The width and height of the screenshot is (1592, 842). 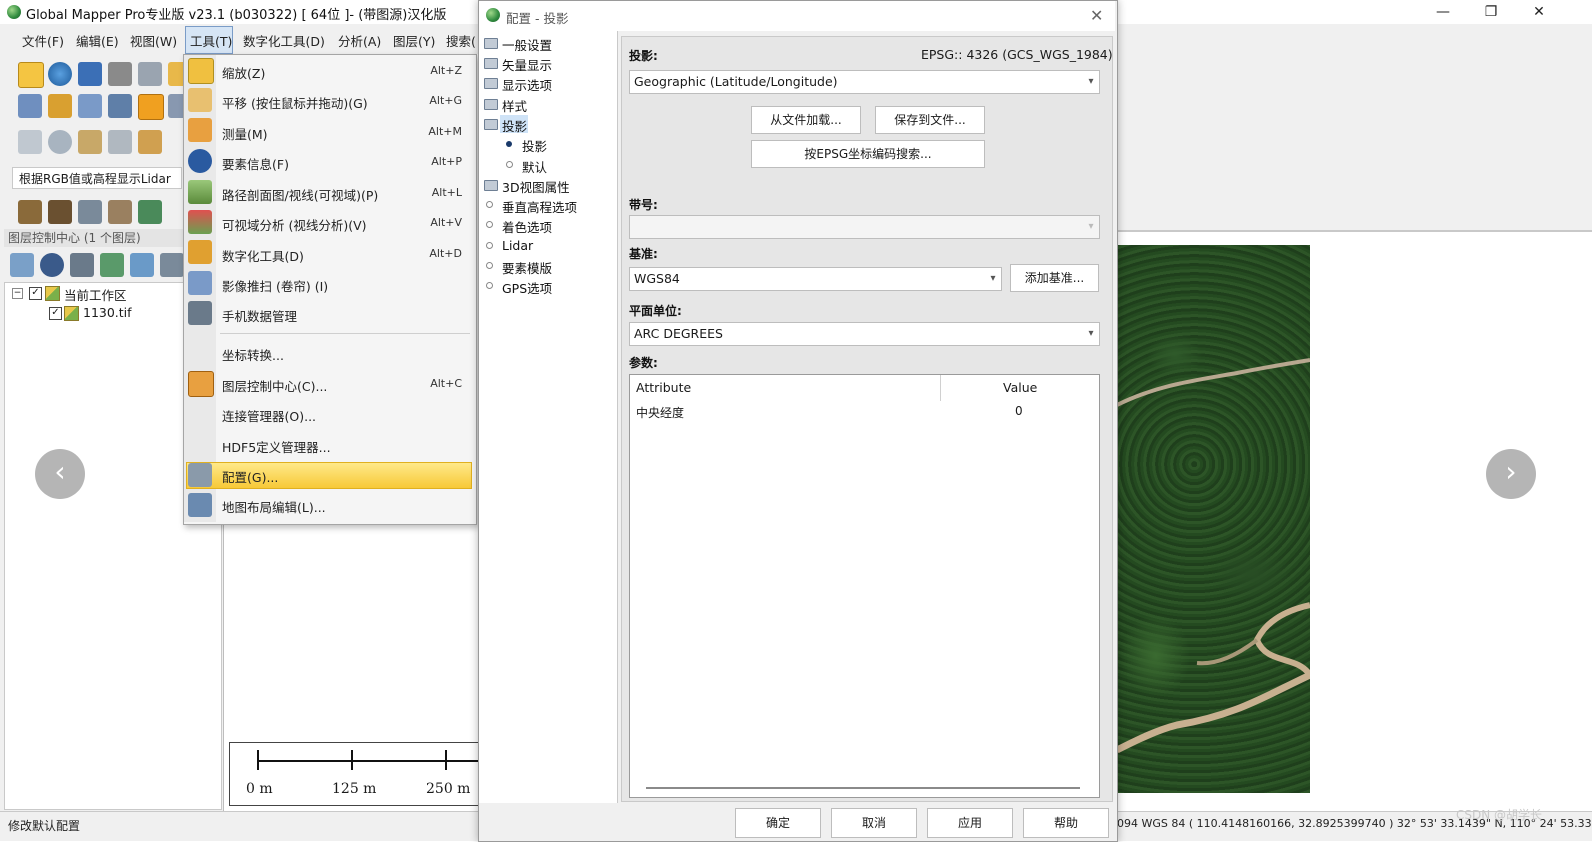 I want to click on restore-button: ❐, so click(x=1491, y=12).